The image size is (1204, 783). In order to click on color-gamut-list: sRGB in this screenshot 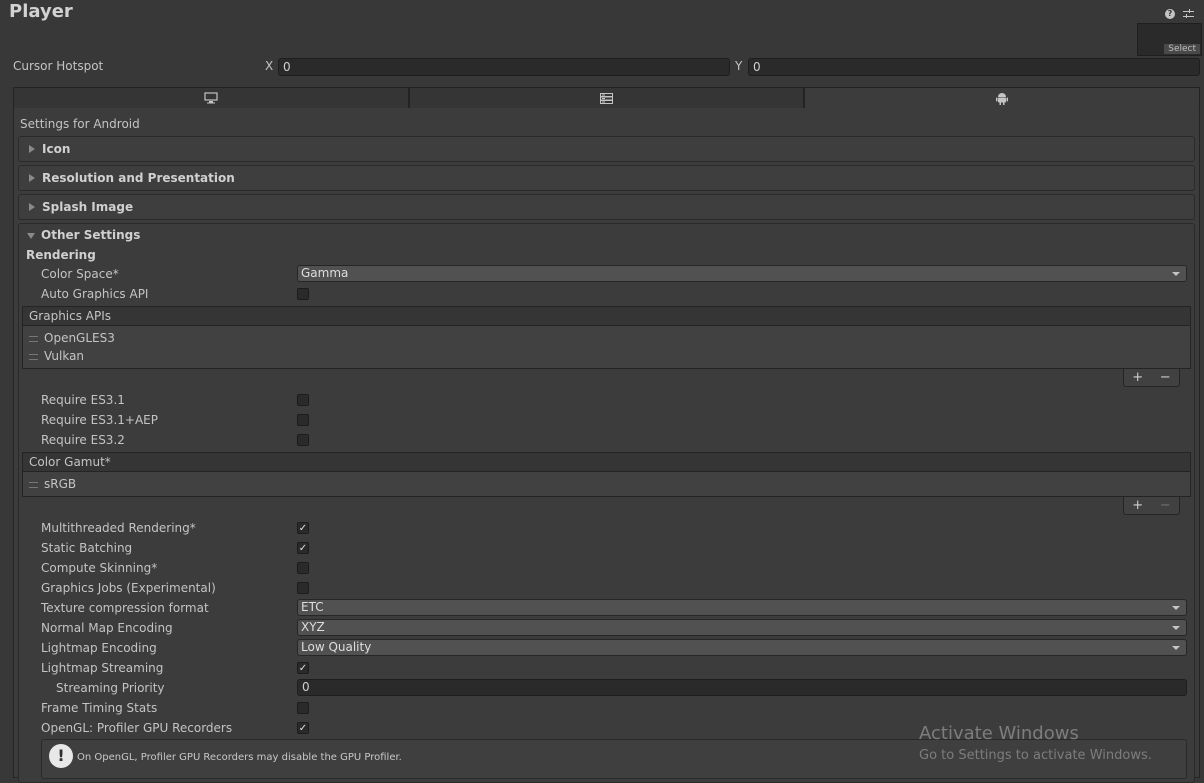, I will do `click(606, 484)`.